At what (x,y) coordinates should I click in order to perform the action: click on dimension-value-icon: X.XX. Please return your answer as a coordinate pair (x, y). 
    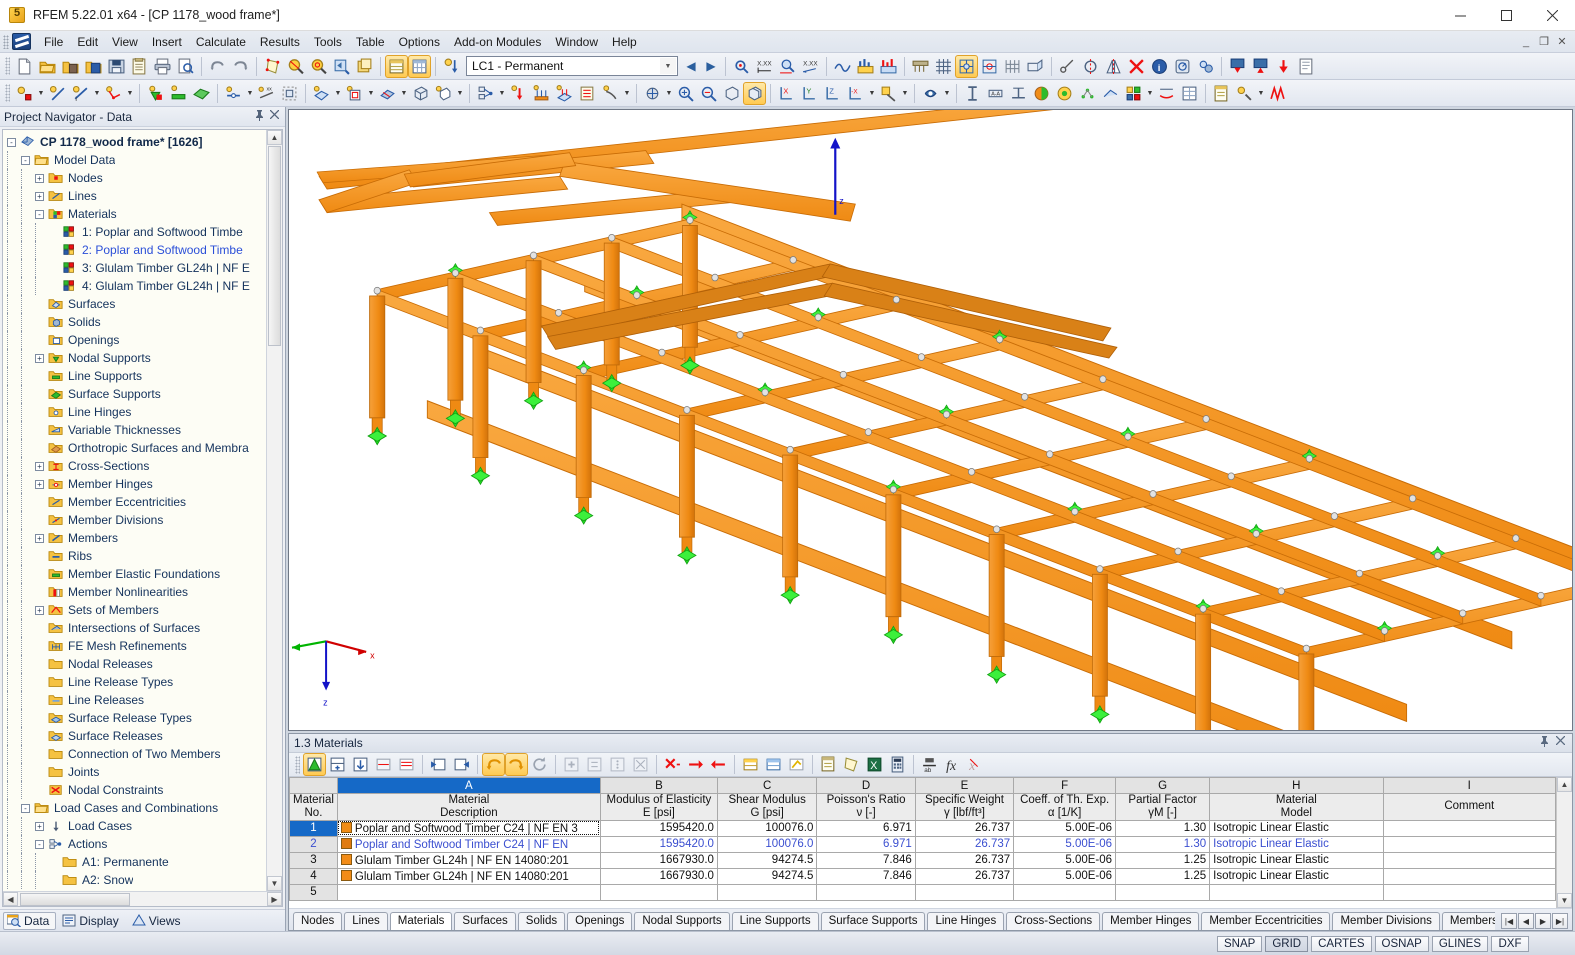
    Looking at the image, I should click on (764, 66).